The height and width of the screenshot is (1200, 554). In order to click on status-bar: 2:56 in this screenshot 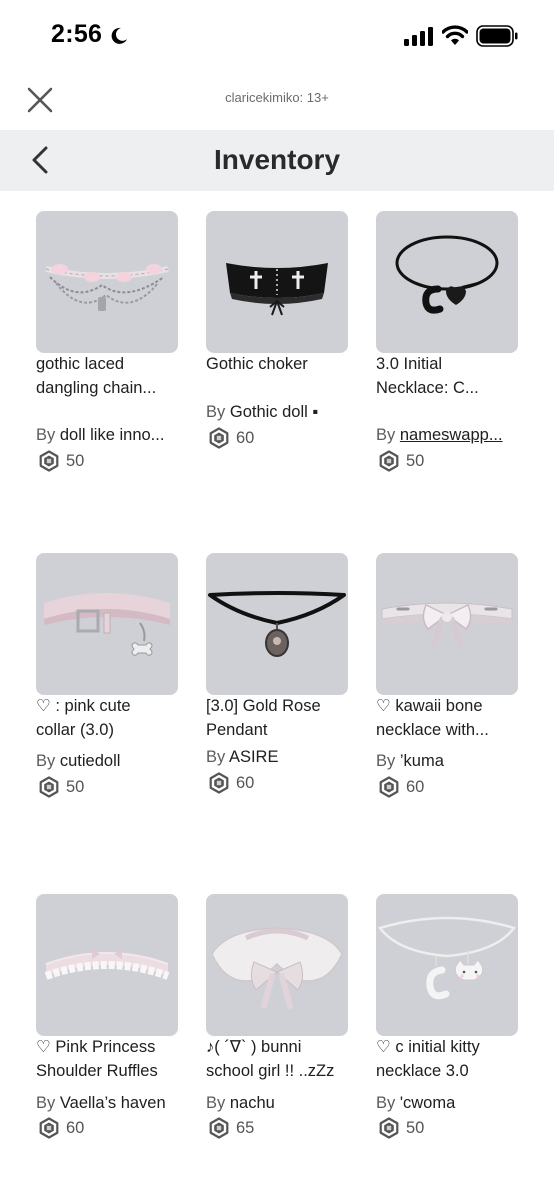, I will do `click(277, 35)`.